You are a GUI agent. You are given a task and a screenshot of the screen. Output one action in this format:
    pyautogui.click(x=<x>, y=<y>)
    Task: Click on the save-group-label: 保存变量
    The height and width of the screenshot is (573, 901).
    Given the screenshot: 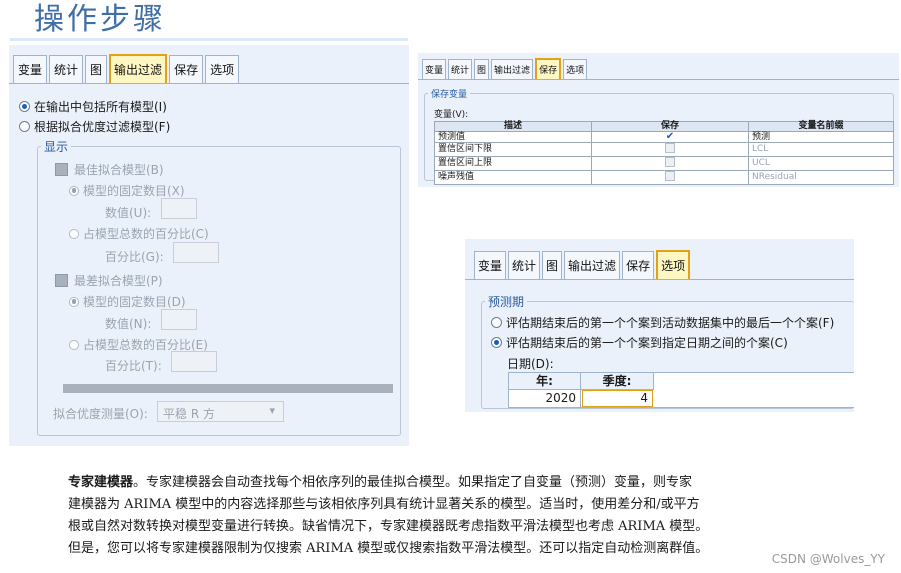 What is the action you would take?
    pyautogui.click(x=449, y=93)
    